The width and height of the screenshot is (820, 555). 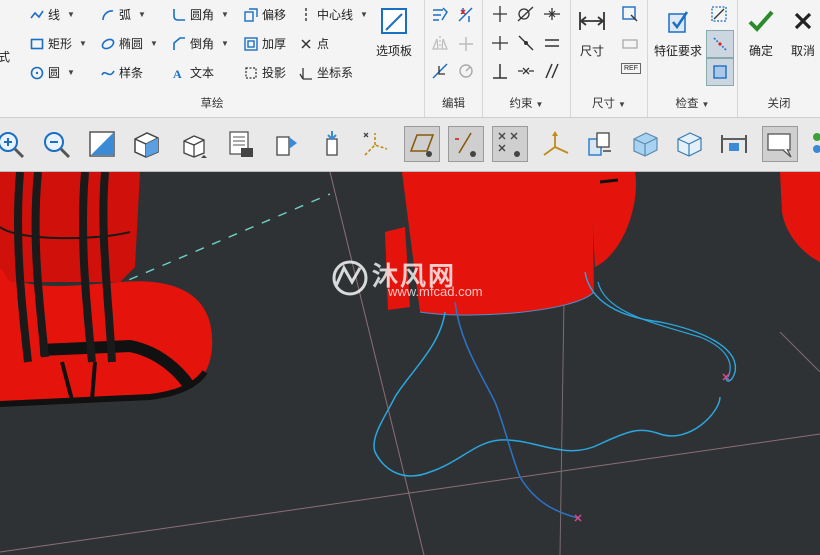 I want to click on palette-button: 选项板, so click(x=394, y=32).